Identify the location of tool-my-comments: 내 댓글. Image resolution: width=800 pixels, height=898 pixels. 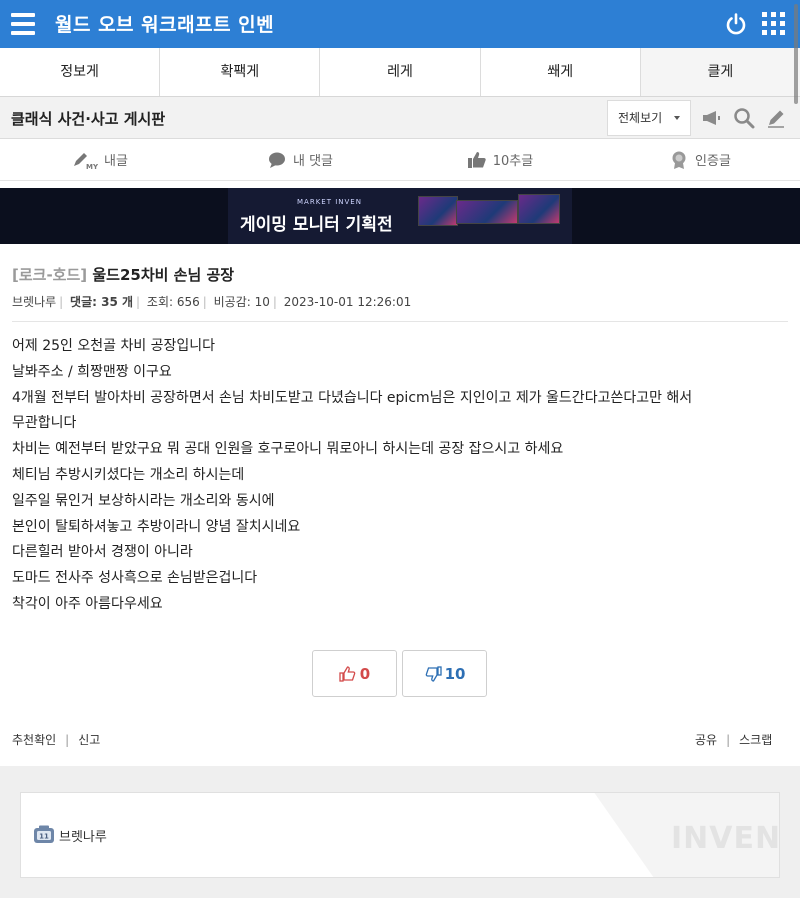
(300, 159).